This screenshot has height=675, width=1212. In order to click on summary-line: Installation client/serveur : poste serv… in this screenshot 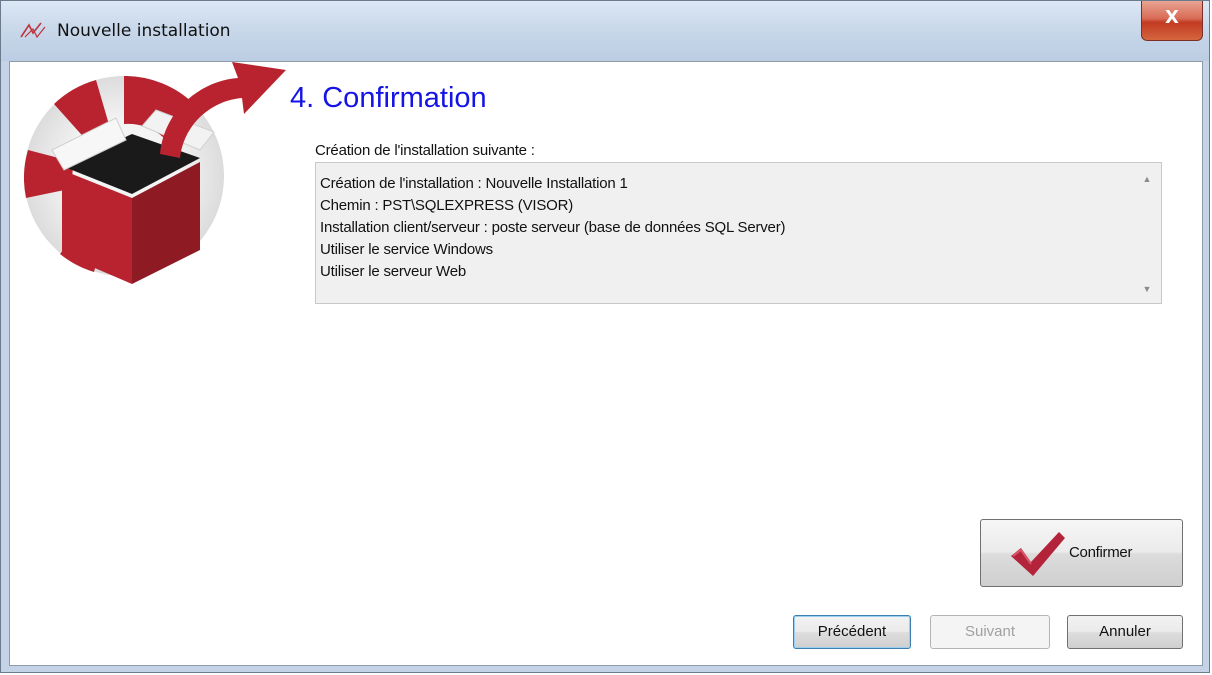, I will do `click(553, 227)`.